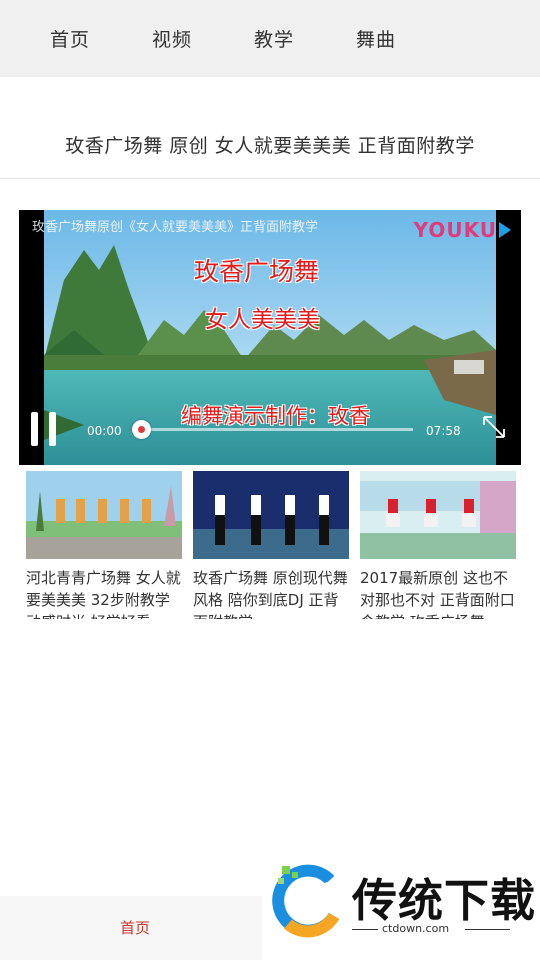 This screenshot has height=960, width=540. What do you see at coordinates (272, 429) in the screenshot?
I see `progress-bar` at bounding box center [272, 429].